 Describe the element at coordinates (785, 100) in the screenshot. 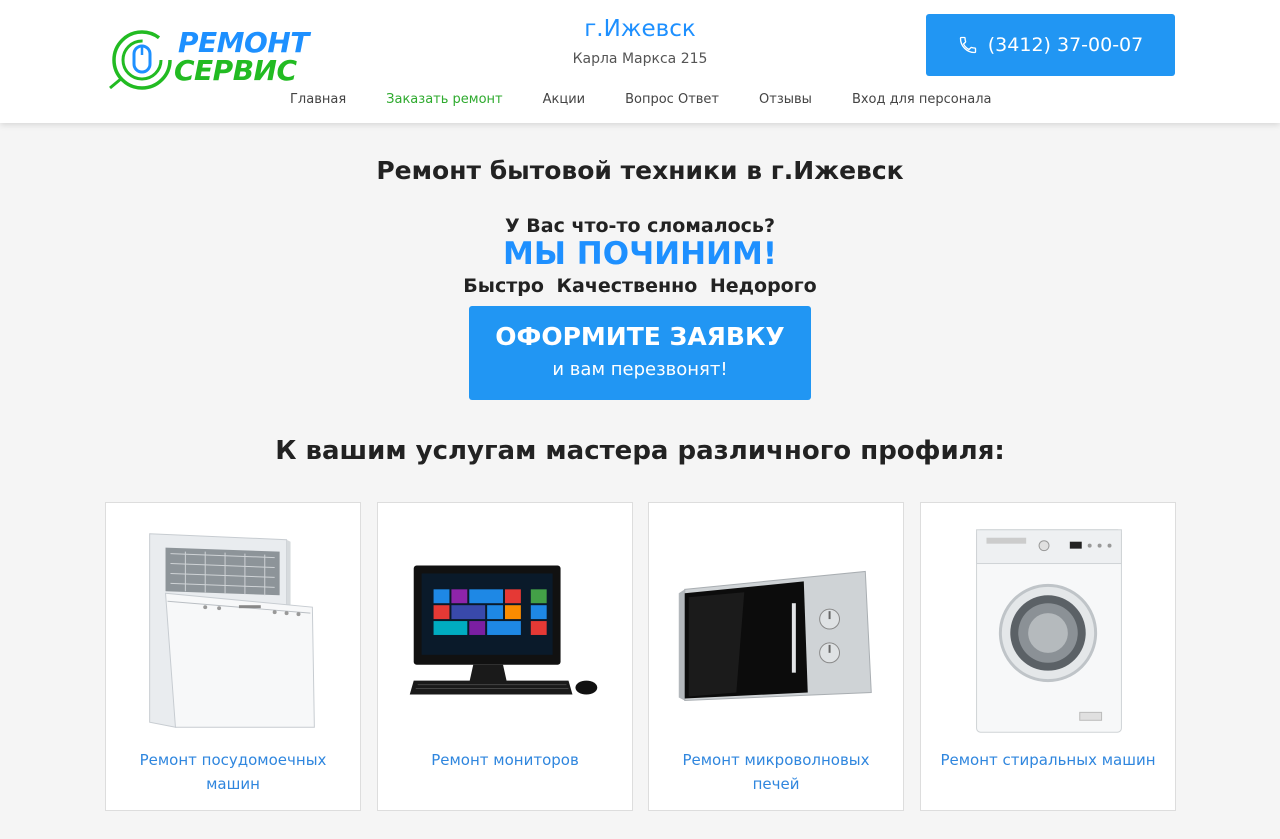

I see `nav-item-reviews: Отзывы` at that location.